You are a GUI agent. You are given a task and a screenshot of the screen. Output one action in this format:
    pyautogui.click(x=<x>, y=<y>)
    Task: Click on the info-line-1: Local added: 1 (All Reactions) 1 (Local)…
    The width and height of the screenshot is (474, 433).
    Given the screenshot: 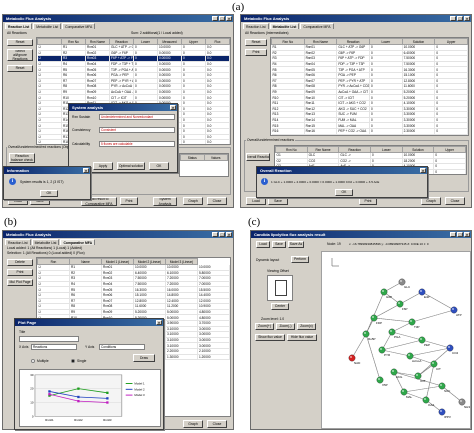 What is the action you would take?
    pyautogui.click(x=45, y=248)
    